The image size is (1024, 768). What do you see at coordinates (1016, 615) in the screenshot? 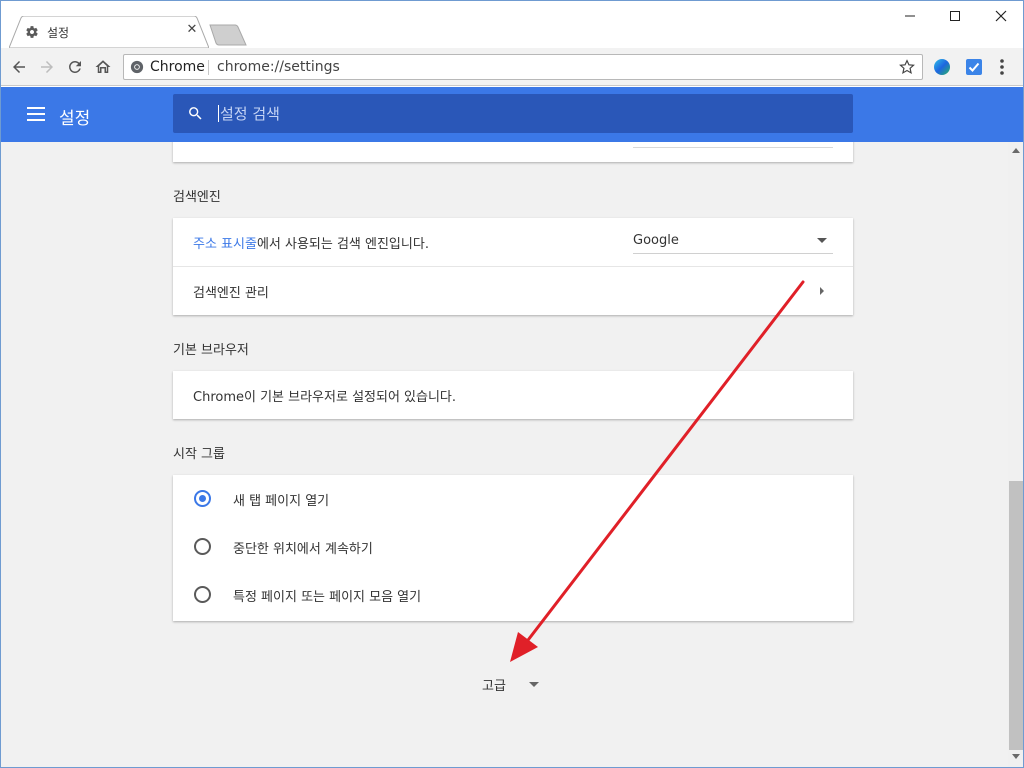
I see `scrollbar-thumb` at bounding box center [1016, 615].